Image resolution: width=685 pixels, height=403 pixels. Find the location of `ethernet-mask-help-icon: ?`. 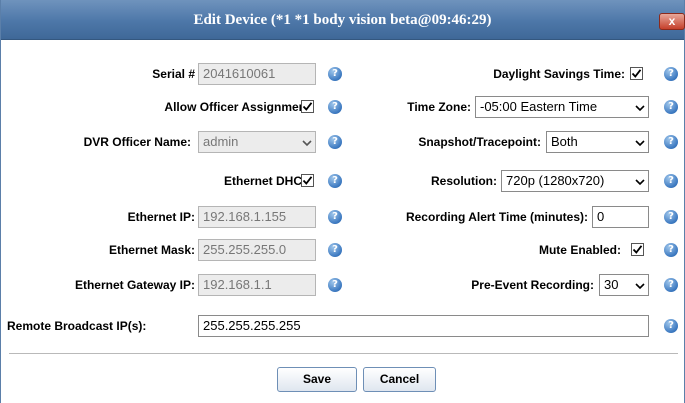

ethernet-mask-help-icon: ? is located at coordinates (335, 250).